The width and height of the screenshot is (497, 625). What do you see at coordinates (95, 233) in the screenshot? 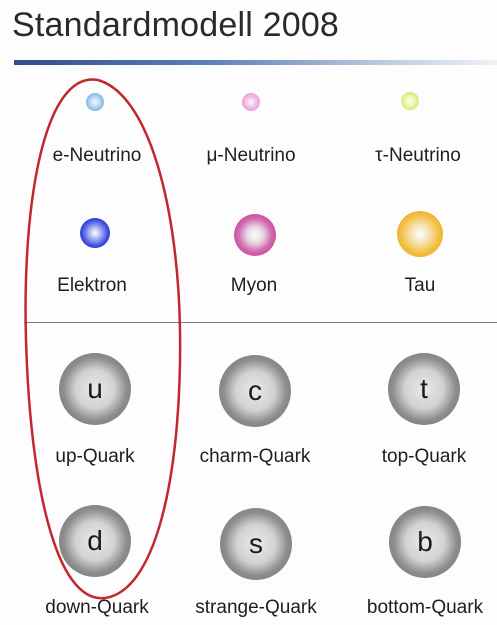
I see `electron-icon` at bounding box center [95, 233].